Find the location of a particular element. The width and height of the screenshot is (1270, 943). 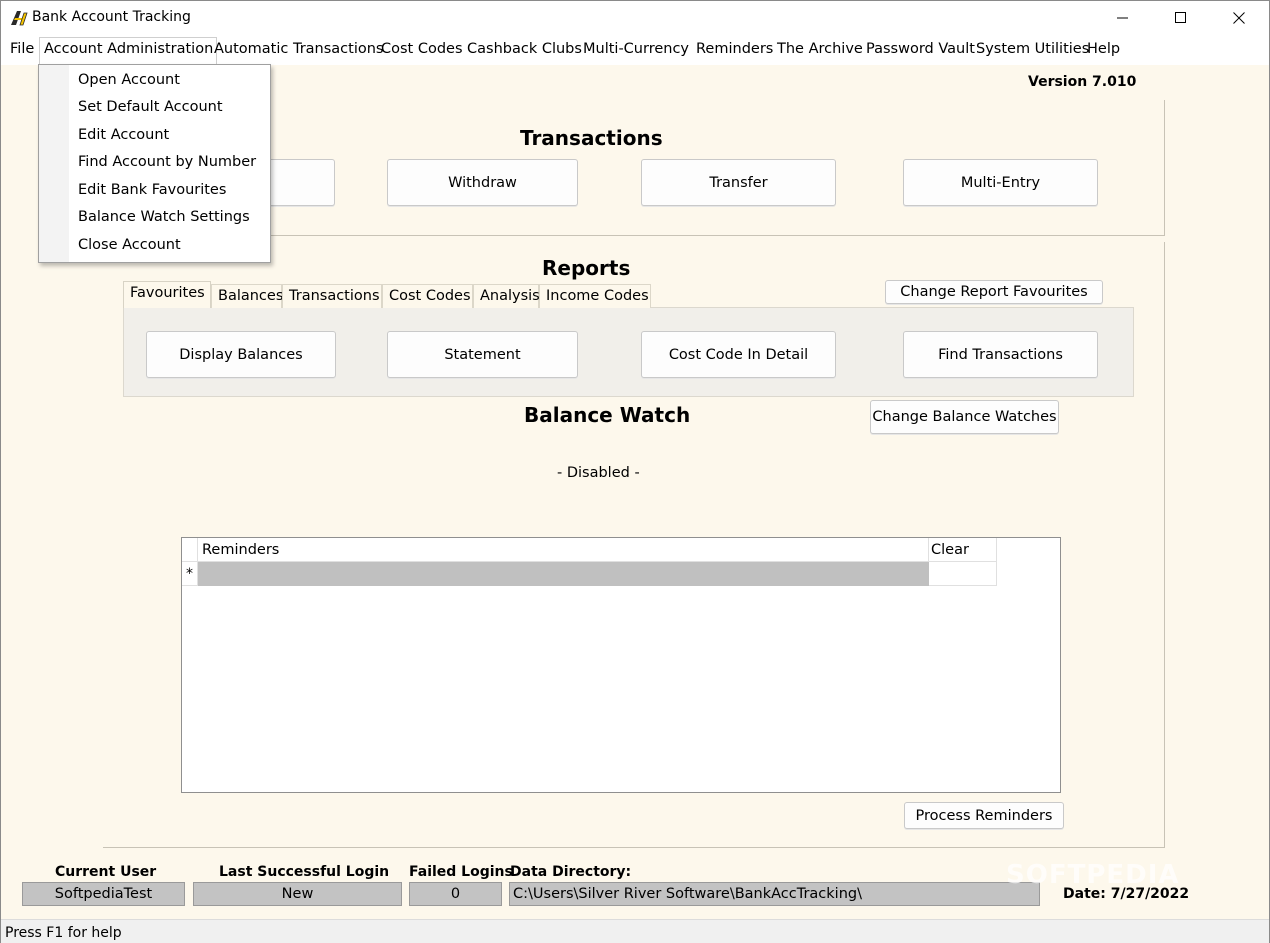

menu-the-archive: The Archive is located at coordinates (820, 49).